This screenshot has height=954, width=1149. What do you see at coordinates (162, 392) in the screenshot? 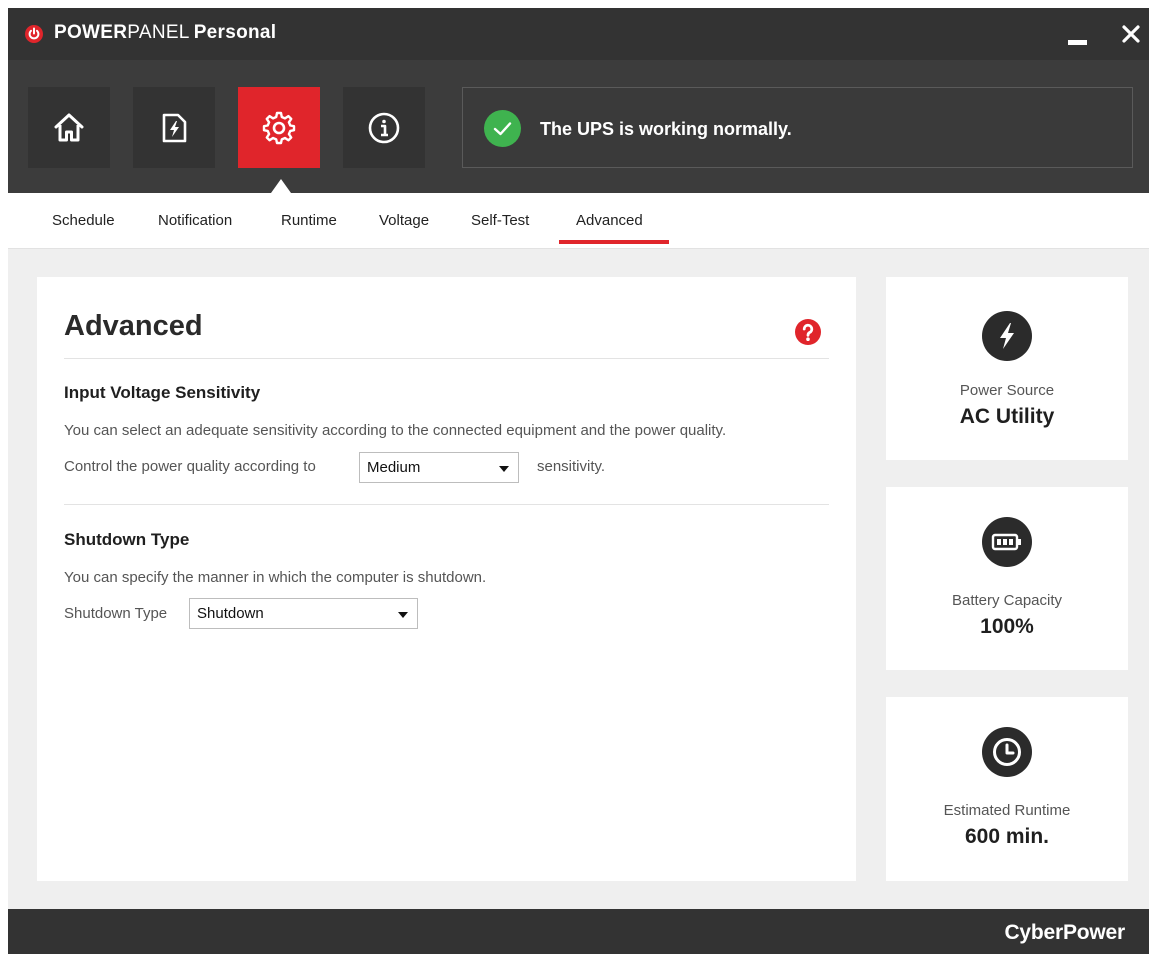
I see `sensitivity-section-title: Input Voltage Sensitivity` at bounding box center [162, 392].